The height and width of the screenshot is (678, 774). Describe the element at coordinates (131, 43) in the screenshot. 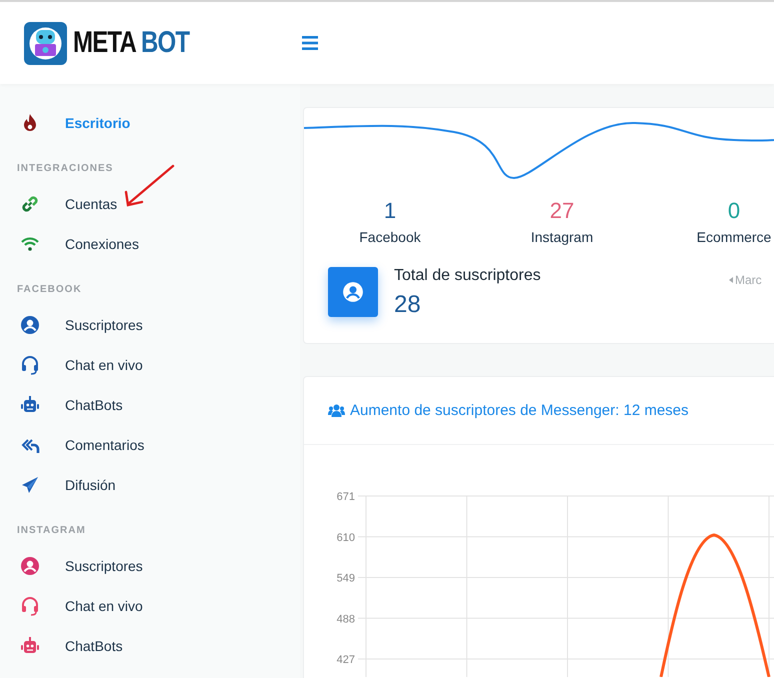

I see `logo-text: META BOT` at that location.